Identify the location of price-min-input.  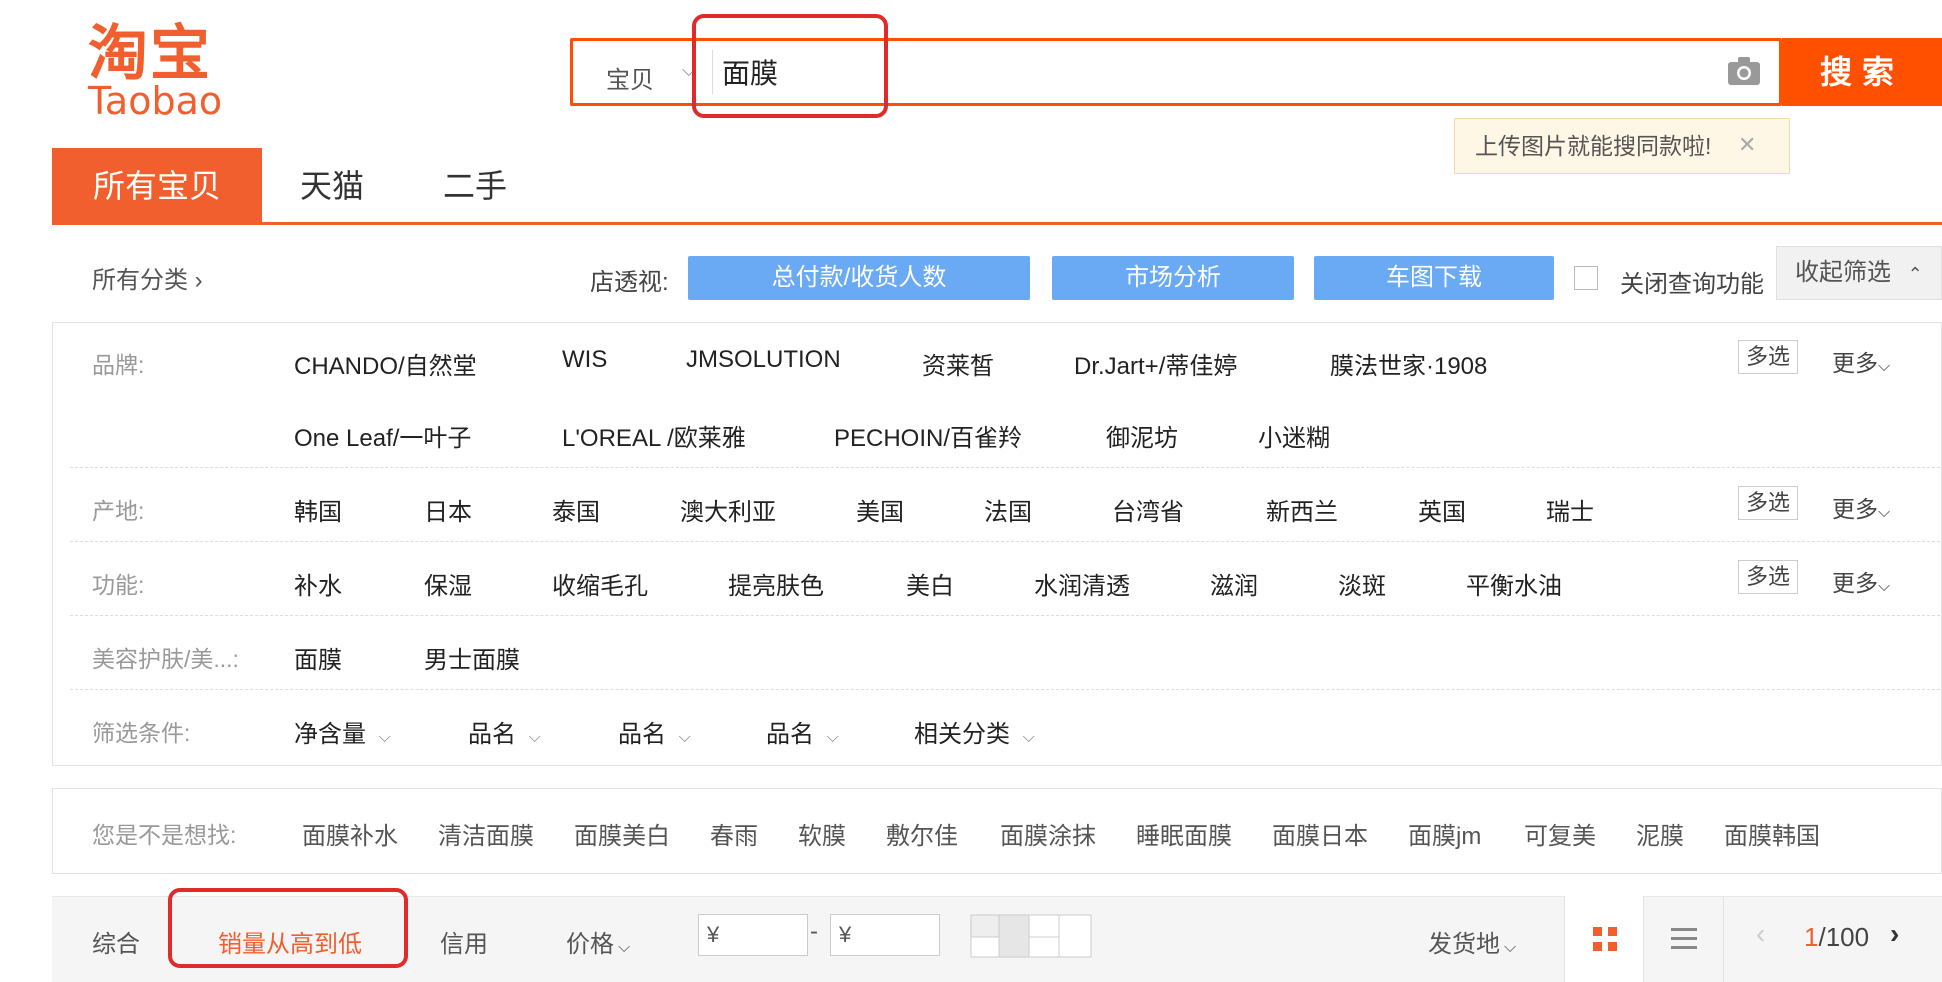
(753, 935).